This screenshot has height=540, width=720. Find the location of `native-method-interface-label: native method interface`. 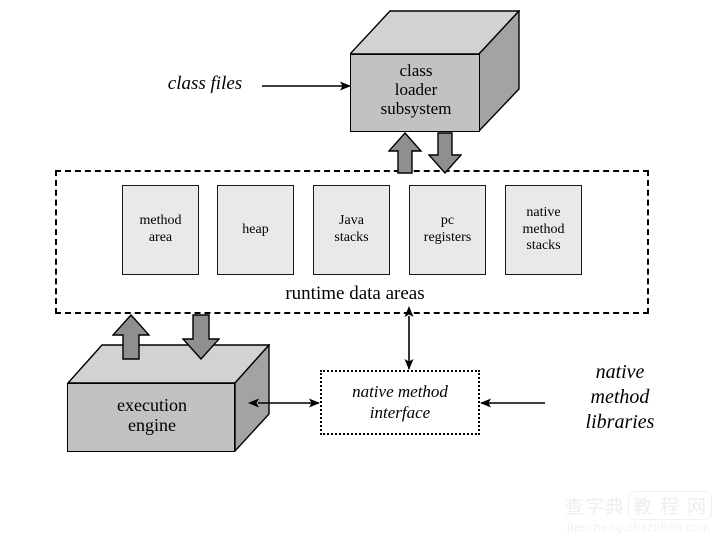

native-method-interface-label: native method interface is located at coordinates (400, 402).